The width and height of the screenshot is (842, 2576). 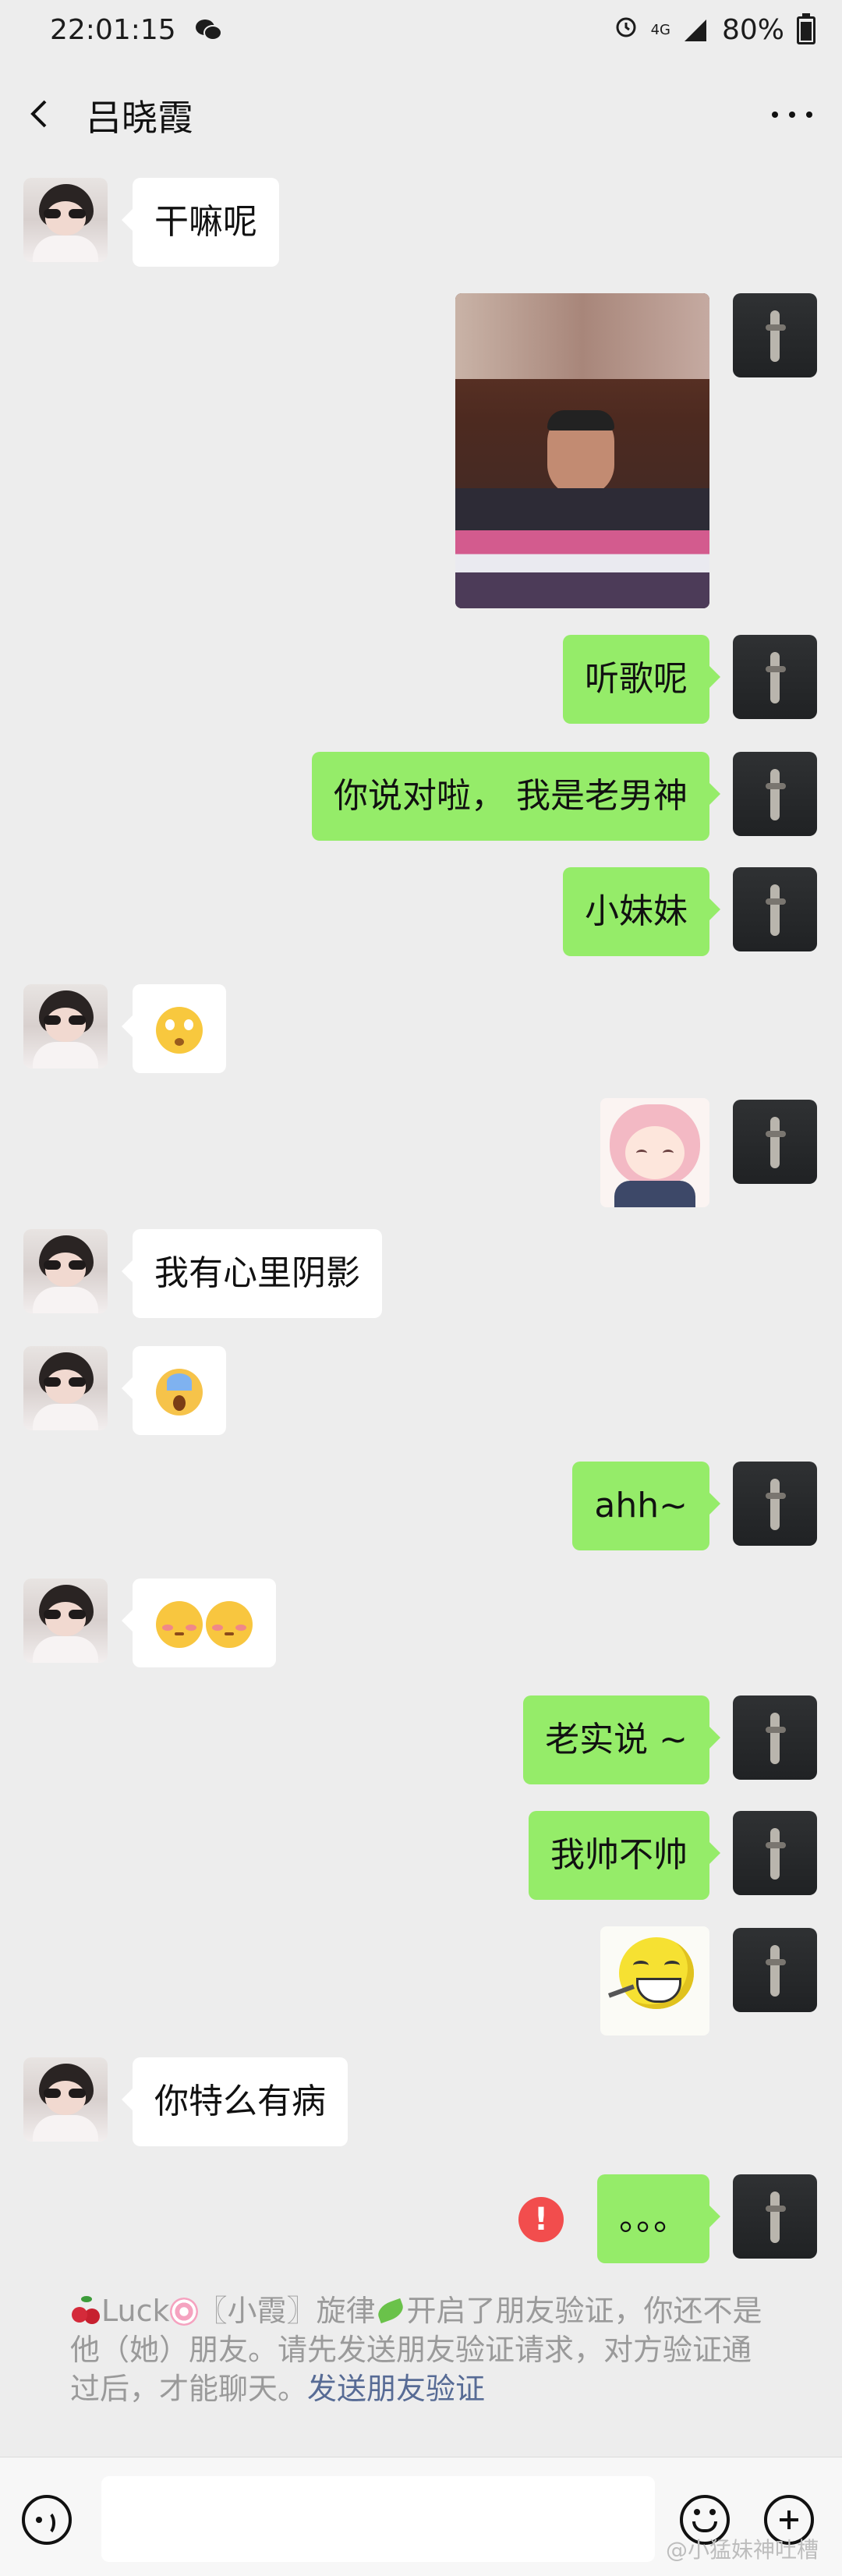 What do you see at coordinates (396, 2389) in the screenshot?
I see `send-verification-link: 发送朋友验证` at bounding box center [396, 2389].